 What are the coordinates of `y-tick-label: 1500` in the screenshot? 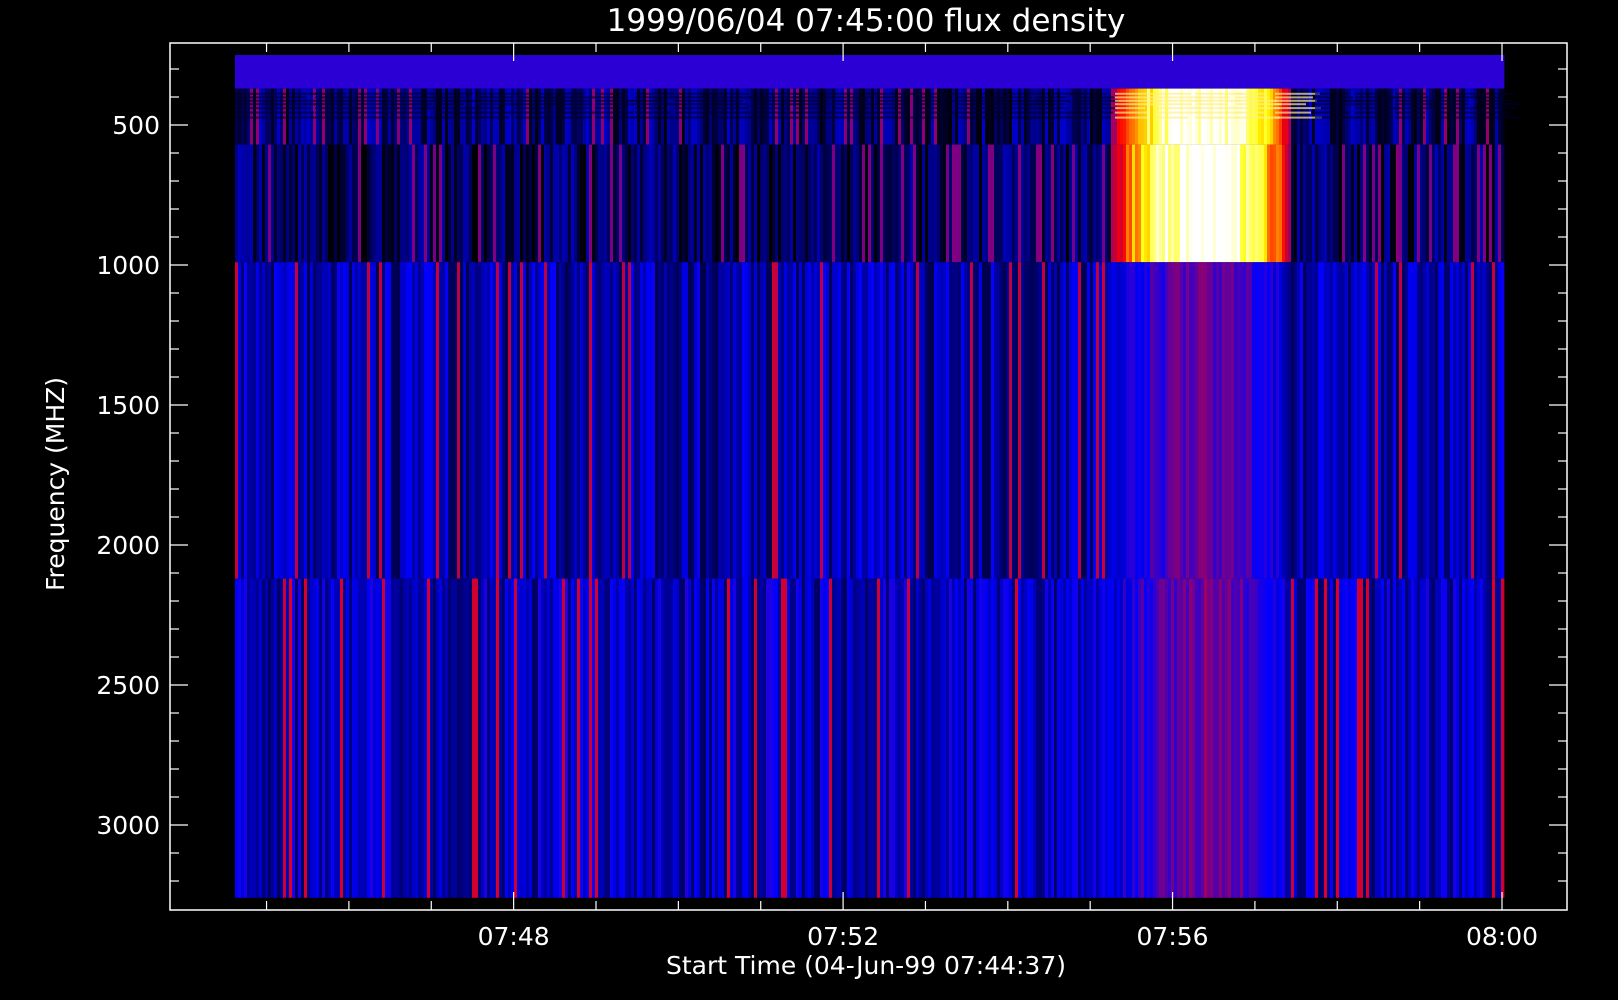 It's located at (128, 405).